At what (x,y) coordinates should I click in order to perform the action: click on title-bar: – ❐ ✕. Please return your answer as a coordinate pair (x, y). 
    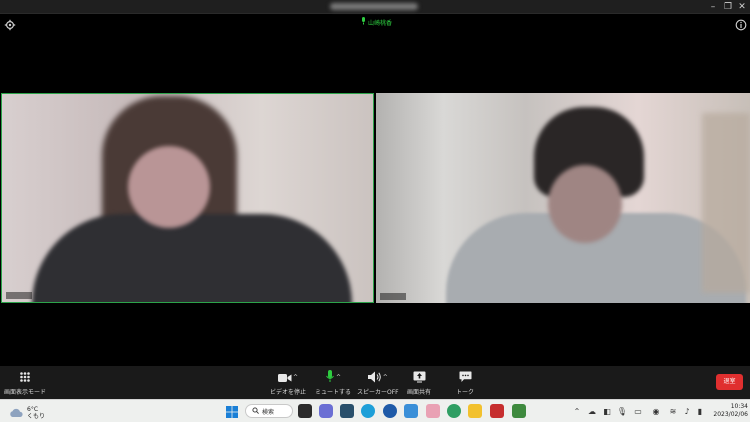
    Looking at the image, I should click on (375, 7).